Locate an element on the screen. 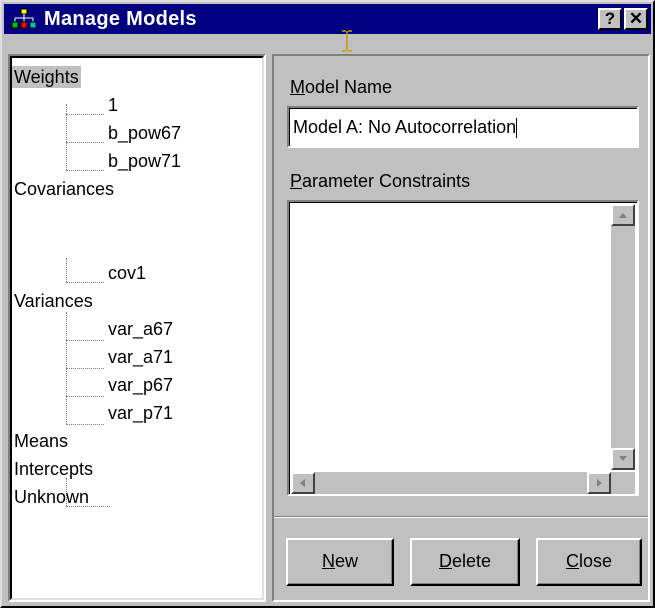  arrow-left-icon is located at coordinates (302, 483).